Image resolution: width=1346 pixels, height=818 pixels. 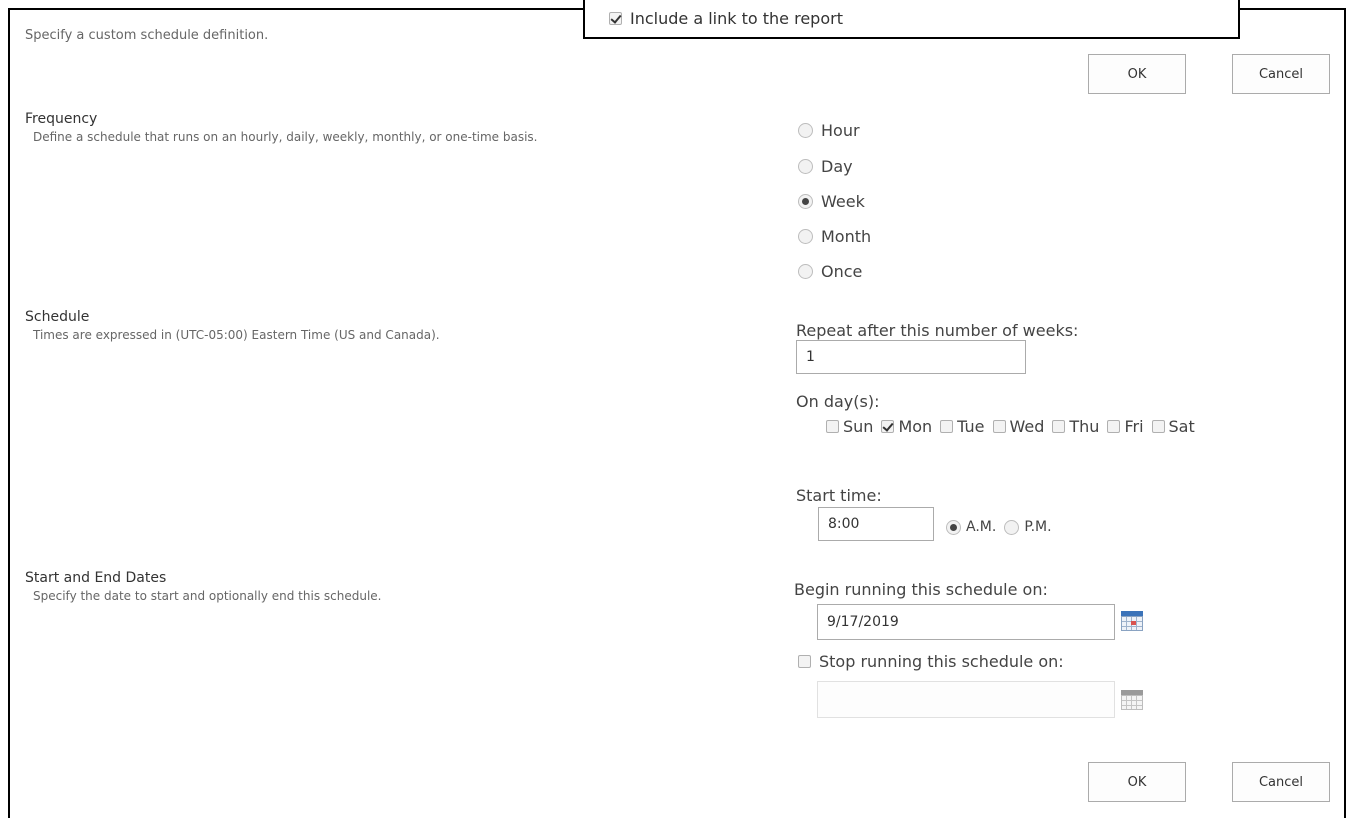 What do you see at coordinates (981, 527) in the screenshot?
I see `am-label: A.M.` at bounding box center [981, 527].